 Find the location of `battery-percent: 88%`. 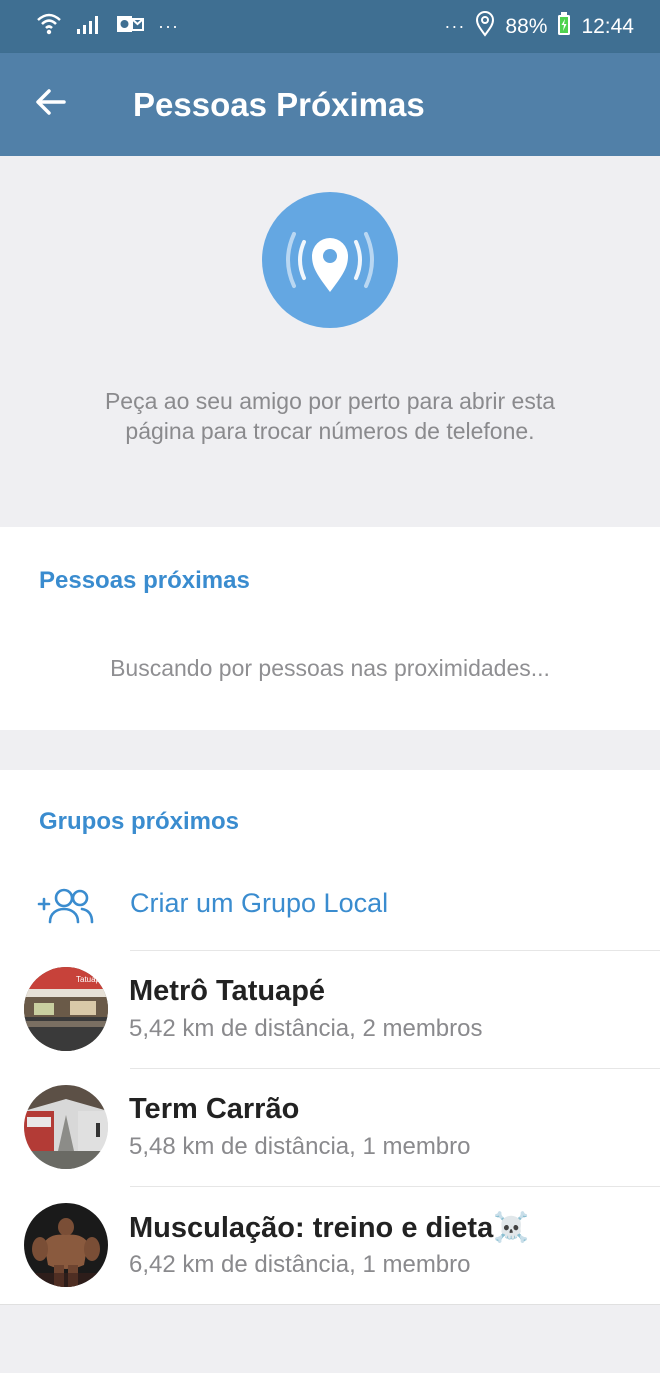

battery-percent: 88% is located at coordinates (526, 26).